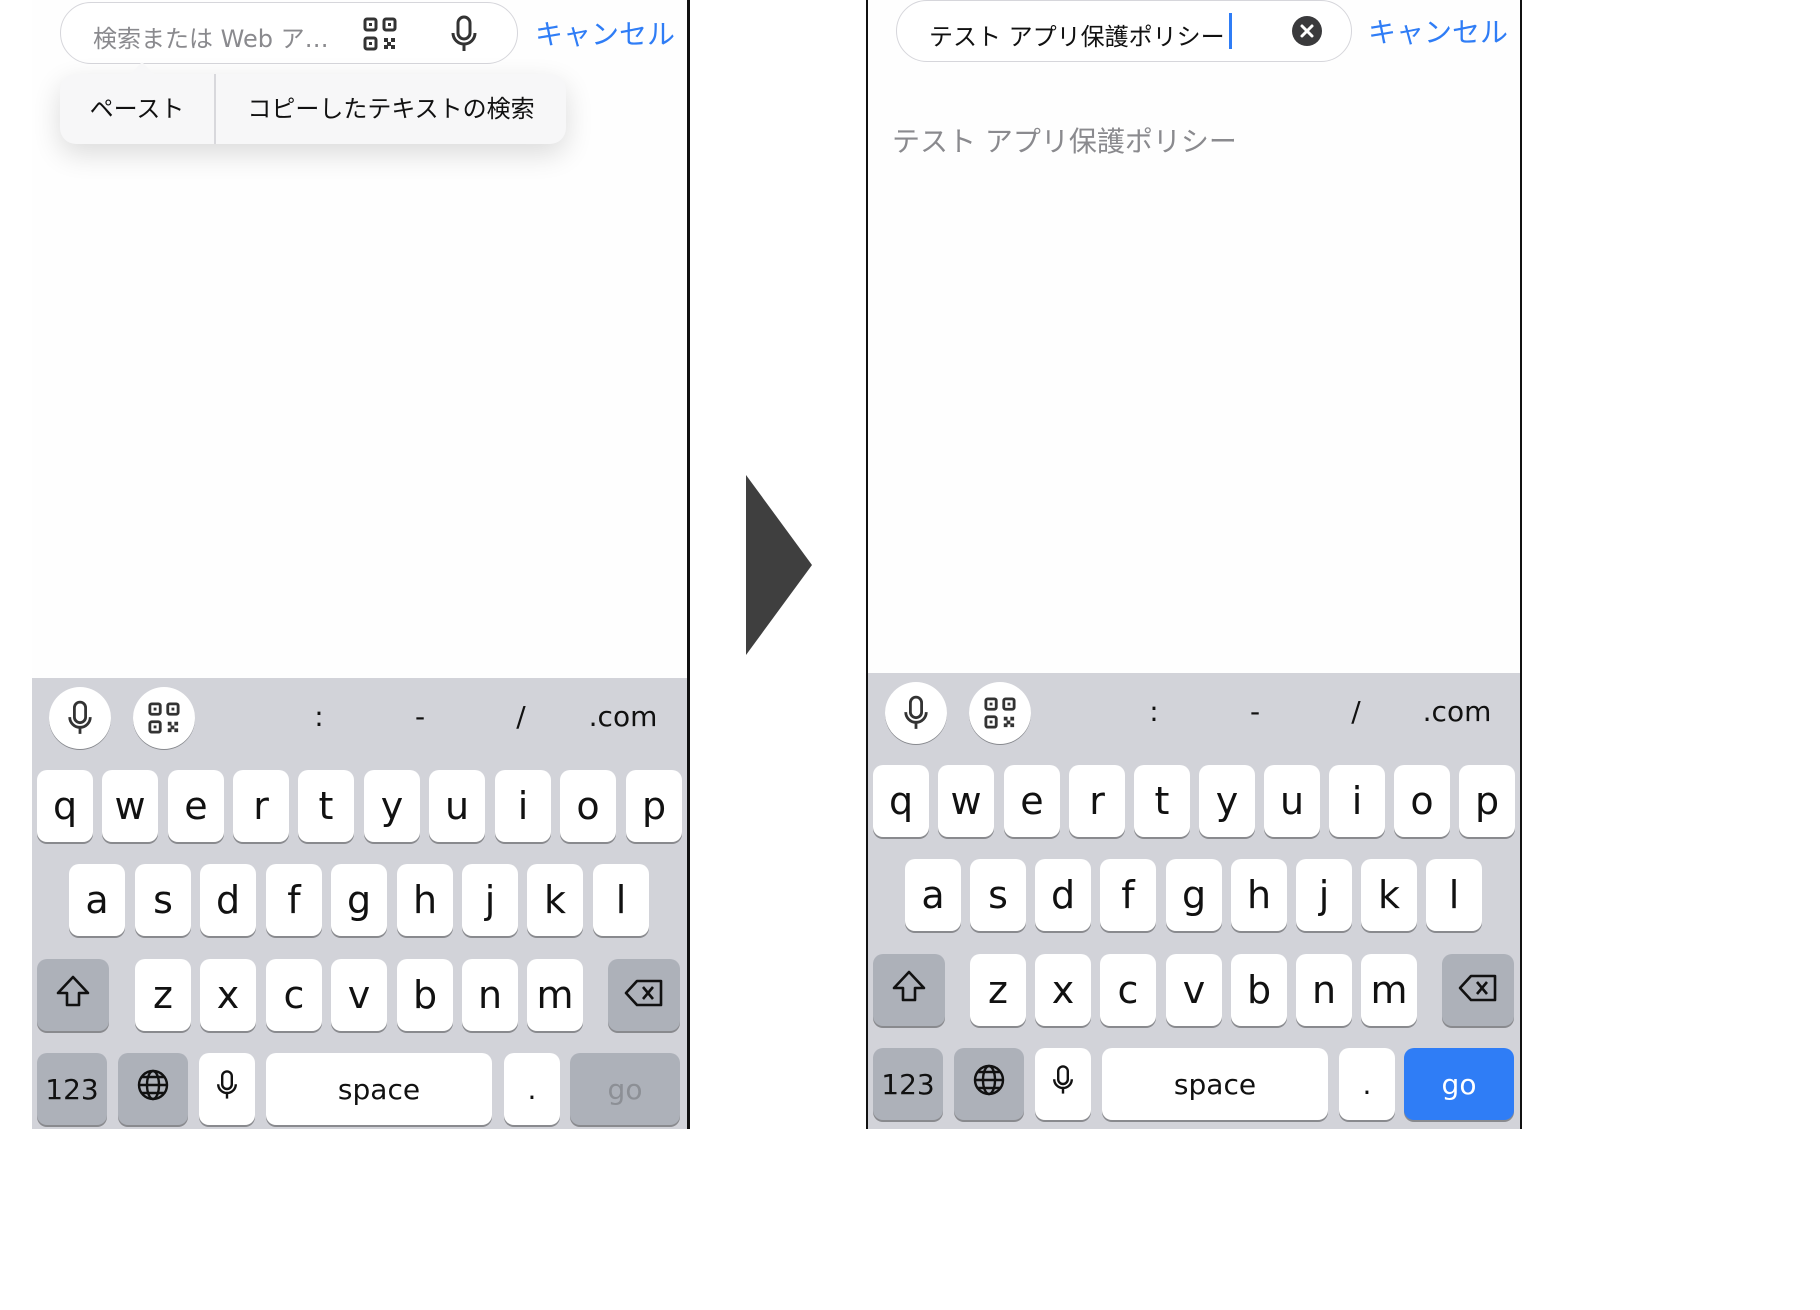 This screenshot has height=1310, width=1820. I want to click on search-copied-text-button: コピーしたテキストの検索, so click(391, 109).